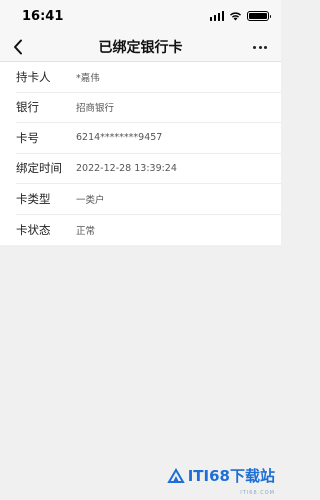 This screenshot has height=500, width=320. What do you see at coordinates (90, 200) in the screenshot?
I see `row-value: 一类户` at bounding box center [90, 200].